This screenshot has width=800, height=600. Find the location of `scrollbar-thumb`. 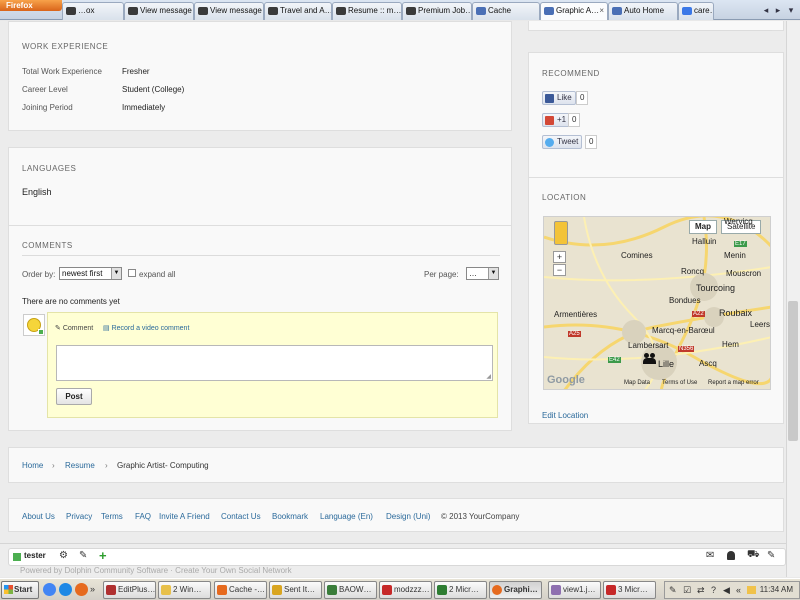

scrollbar-thumb is located at coordinates (793, 371).